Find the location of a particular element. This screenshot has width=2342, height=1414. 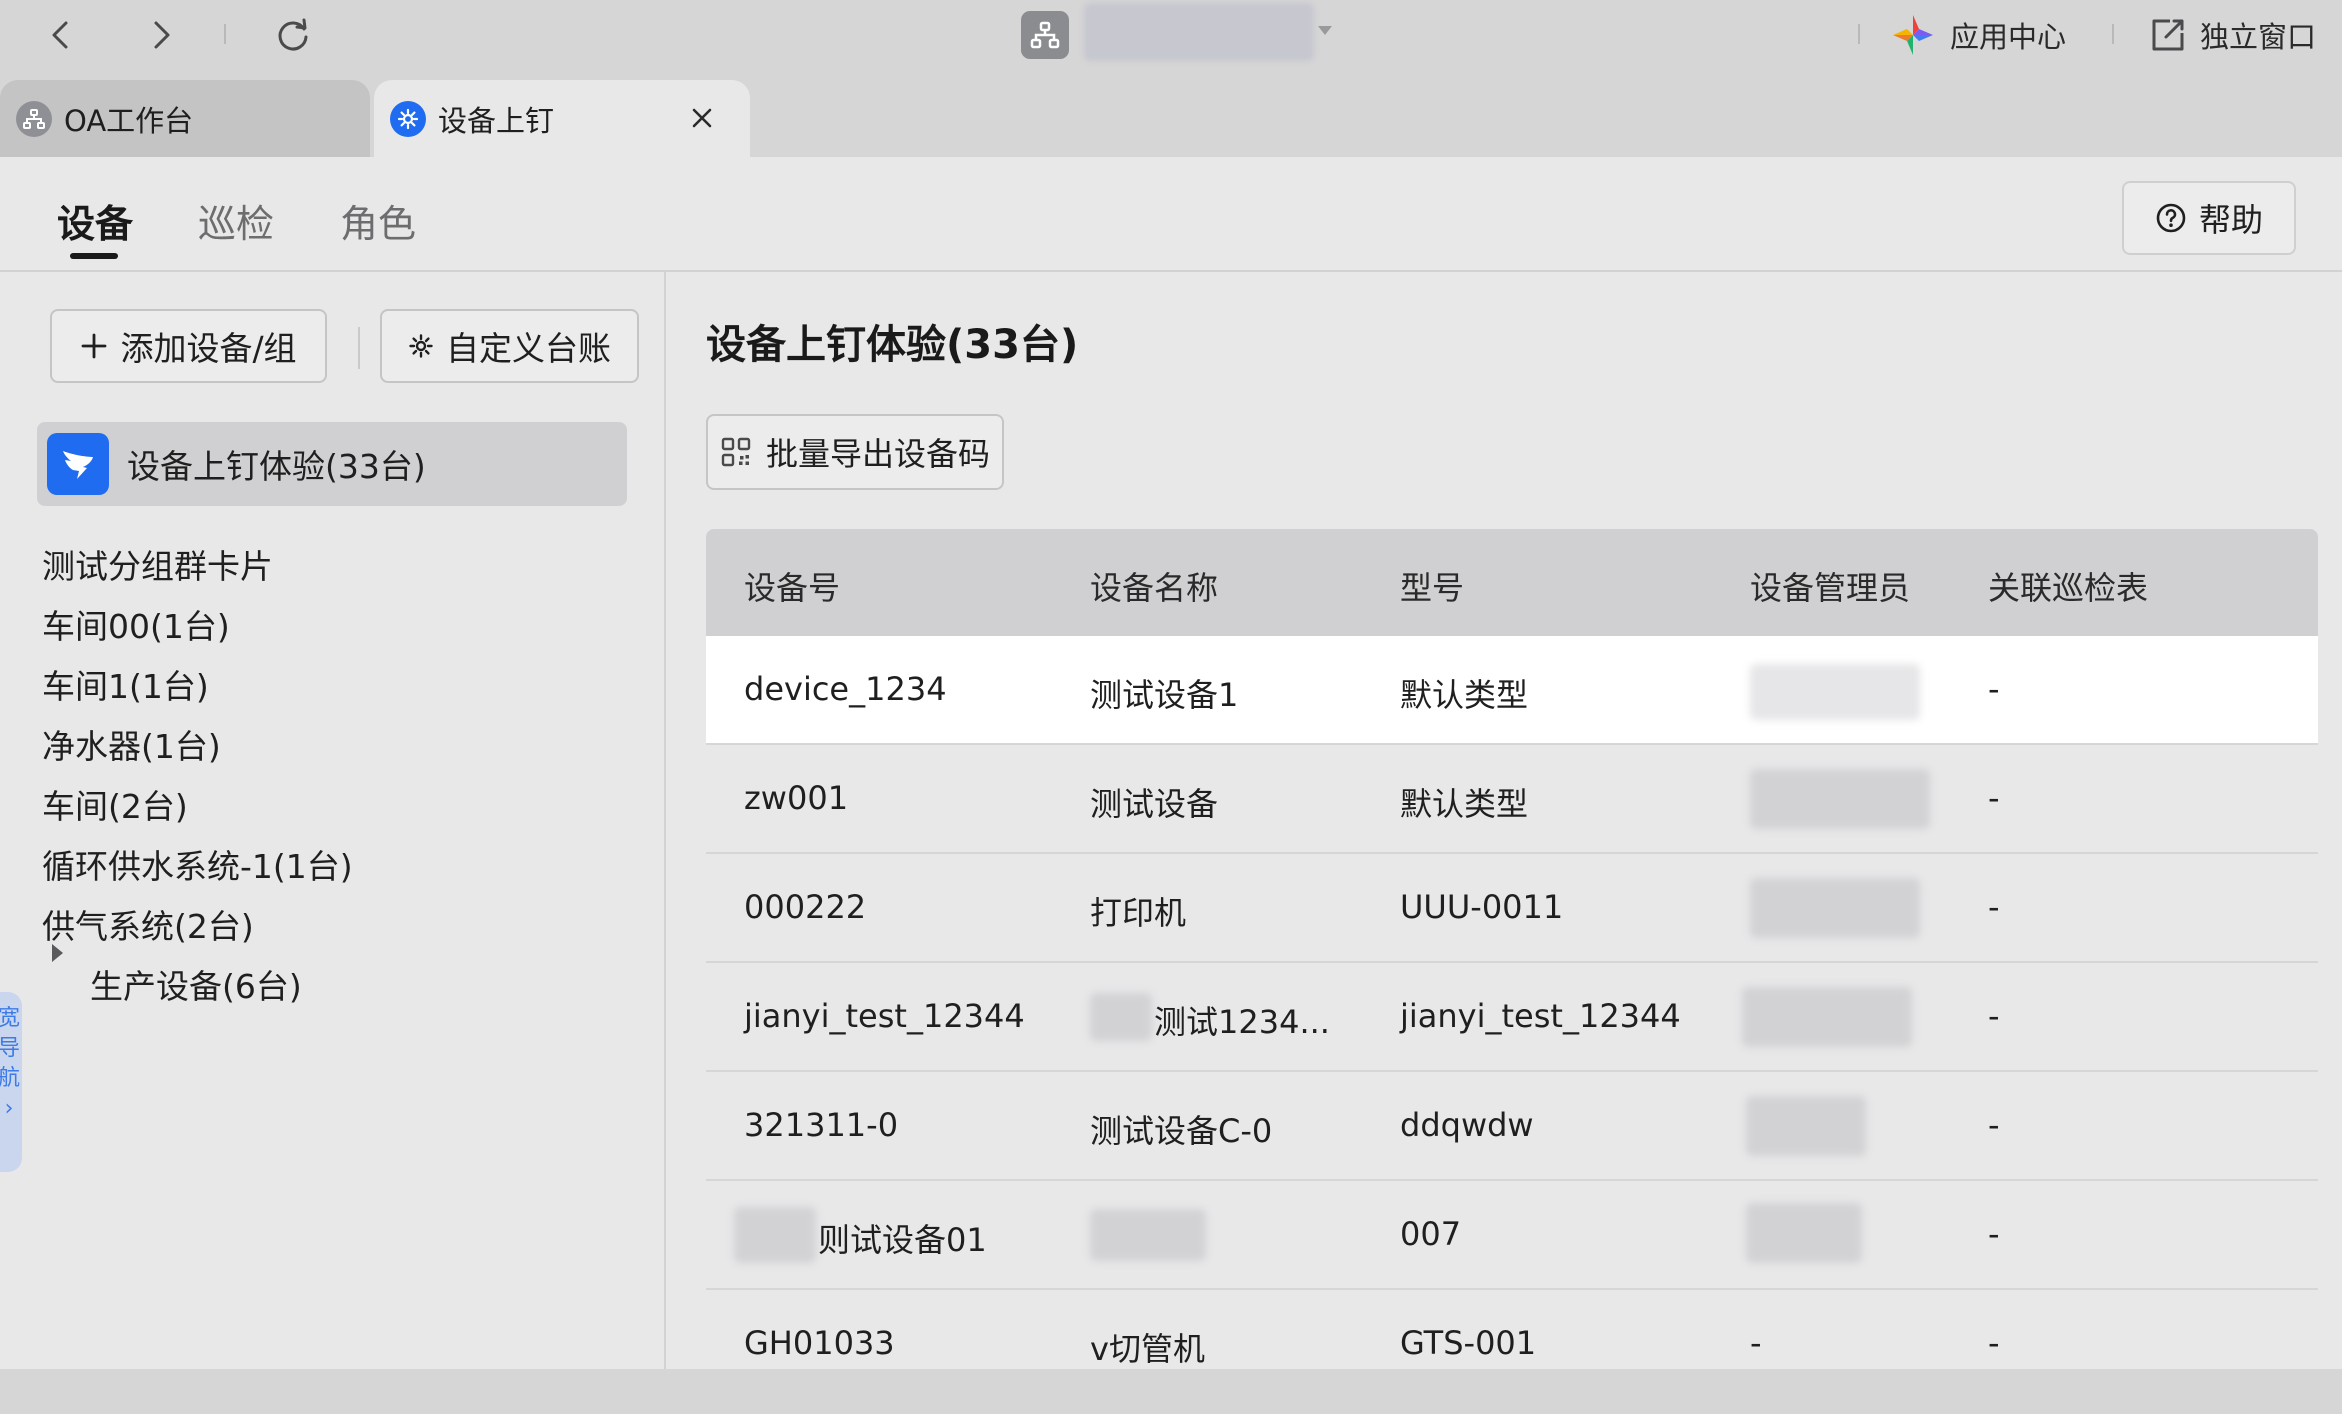

organization-switcher is located at coordinates (1045, 35).